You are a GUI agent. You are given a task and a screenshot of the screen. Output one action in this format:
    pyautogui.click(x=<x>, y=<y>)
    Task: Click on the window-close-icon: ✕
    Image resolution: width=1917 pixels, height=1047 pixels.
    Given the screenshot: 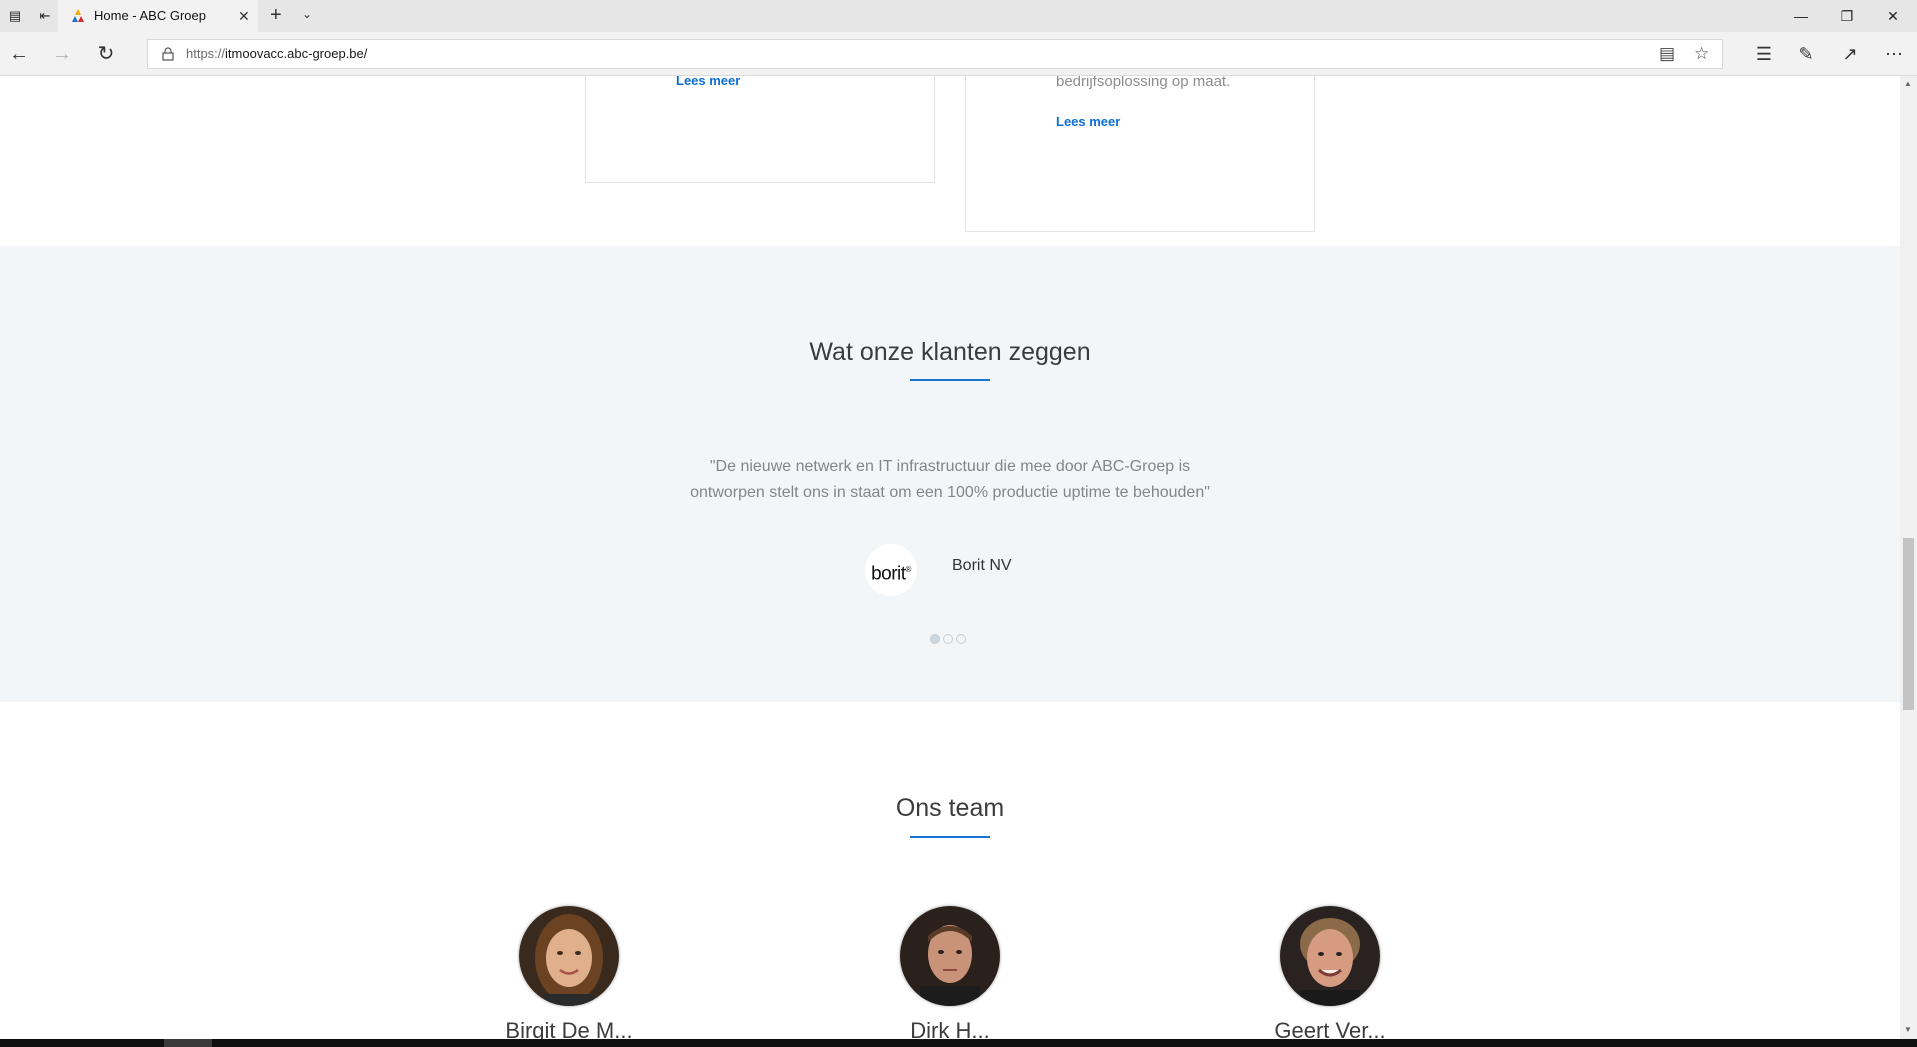 What is the action you would take?
    pyautogui.click(x=1893, y=16)
    